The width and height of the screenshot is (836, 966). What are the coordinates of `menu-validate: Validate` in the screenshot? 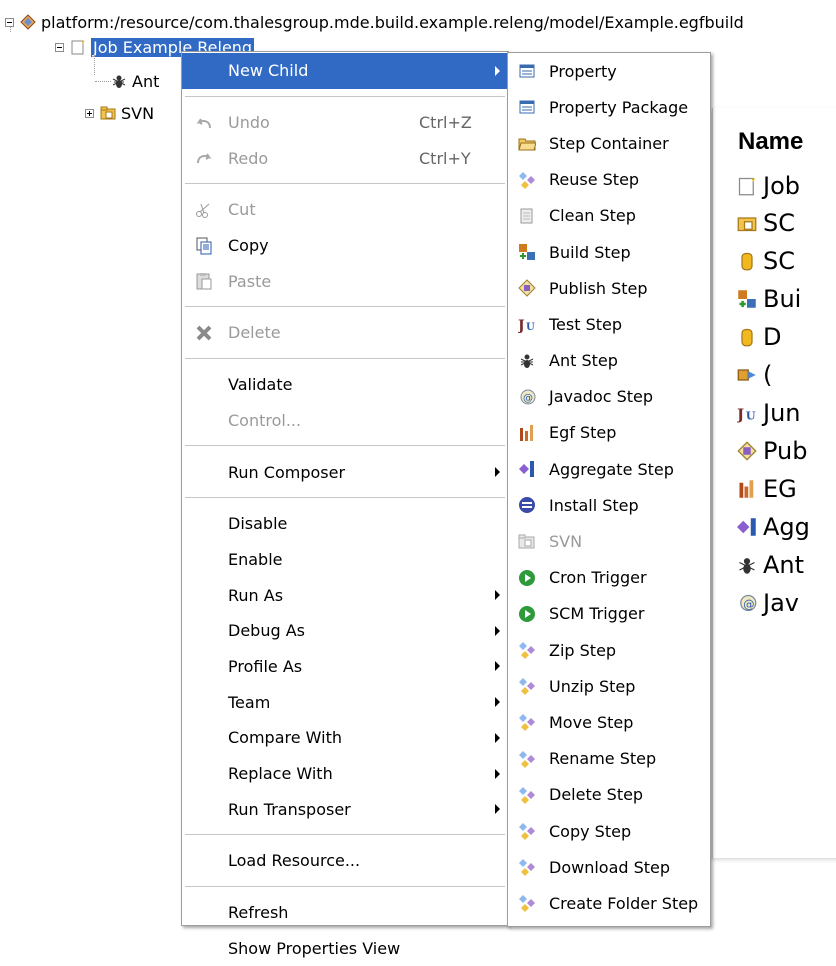 It's located at (345, 385).